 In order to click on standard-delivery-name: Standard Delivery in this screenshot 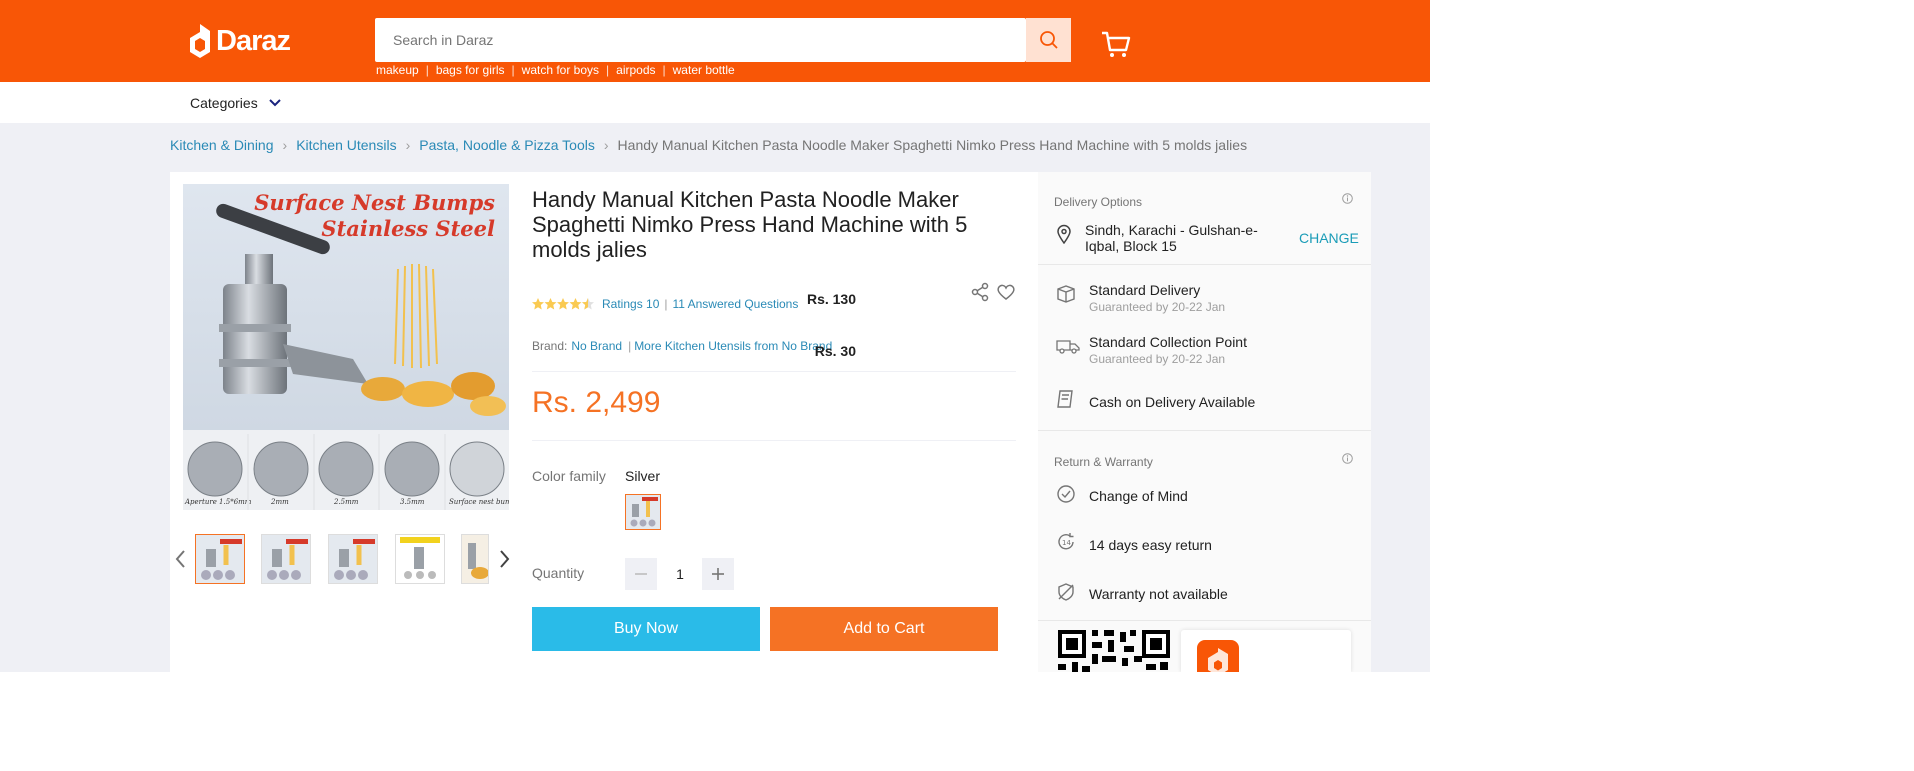, I will do `click(1145, 290)`.